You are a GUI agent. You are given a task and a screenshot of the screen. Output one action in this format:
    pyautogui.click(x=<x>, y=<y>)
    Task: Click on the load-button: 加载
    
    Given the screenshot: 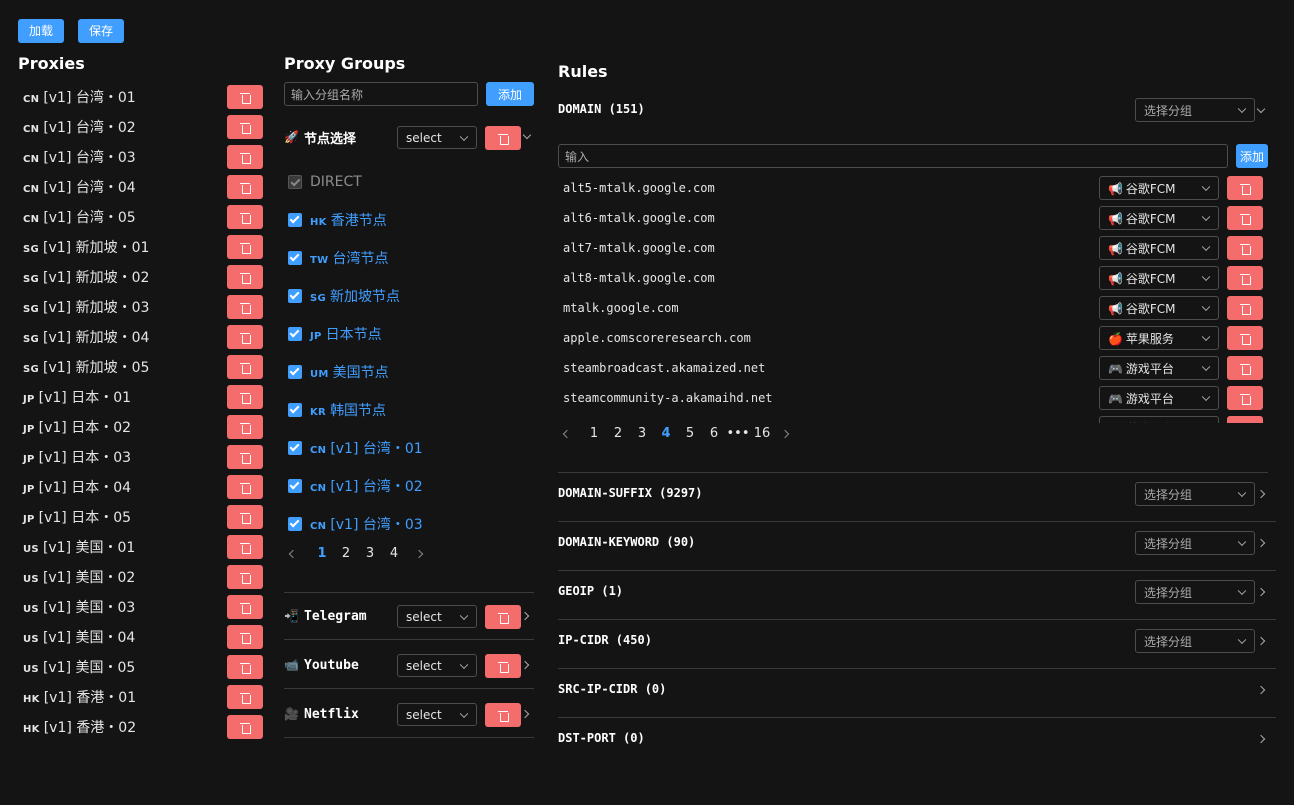 What is the action you would take?
    pyautogui.click(x=41, y=31)
    